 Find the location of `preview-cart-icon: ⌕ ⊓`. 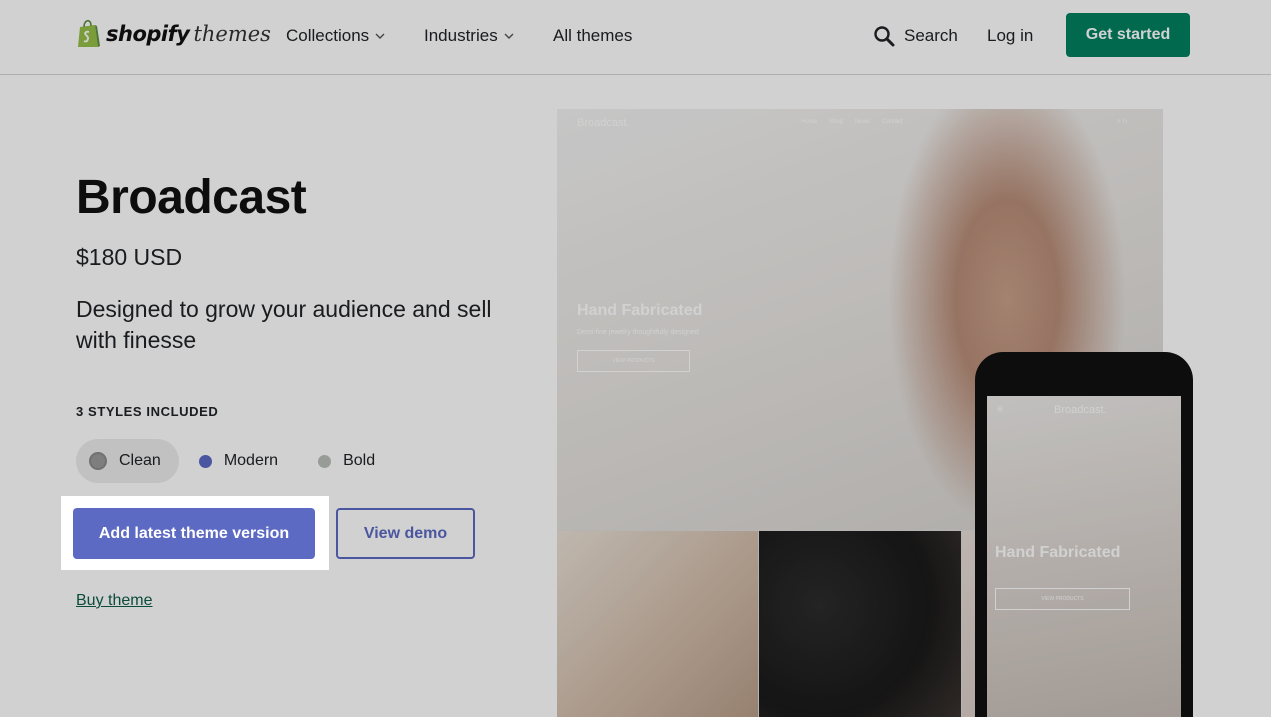

preview-cart-icon: ⌕ ⊓ is located at coordinates (1122, 121).